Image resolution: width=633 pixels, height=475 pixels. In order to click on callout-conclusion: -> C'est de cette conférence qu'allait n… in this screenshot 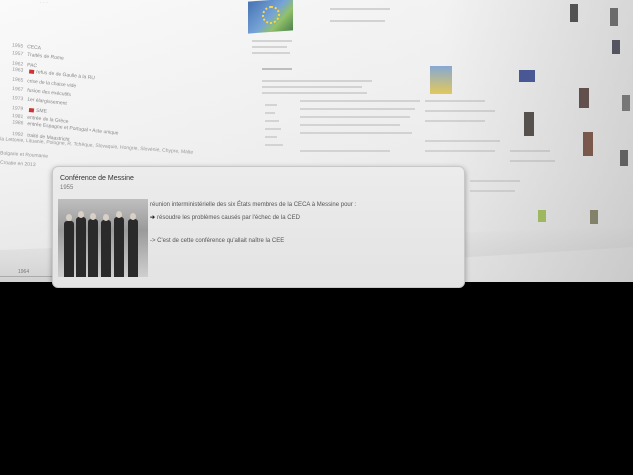, I will do `click(217, 241)`.